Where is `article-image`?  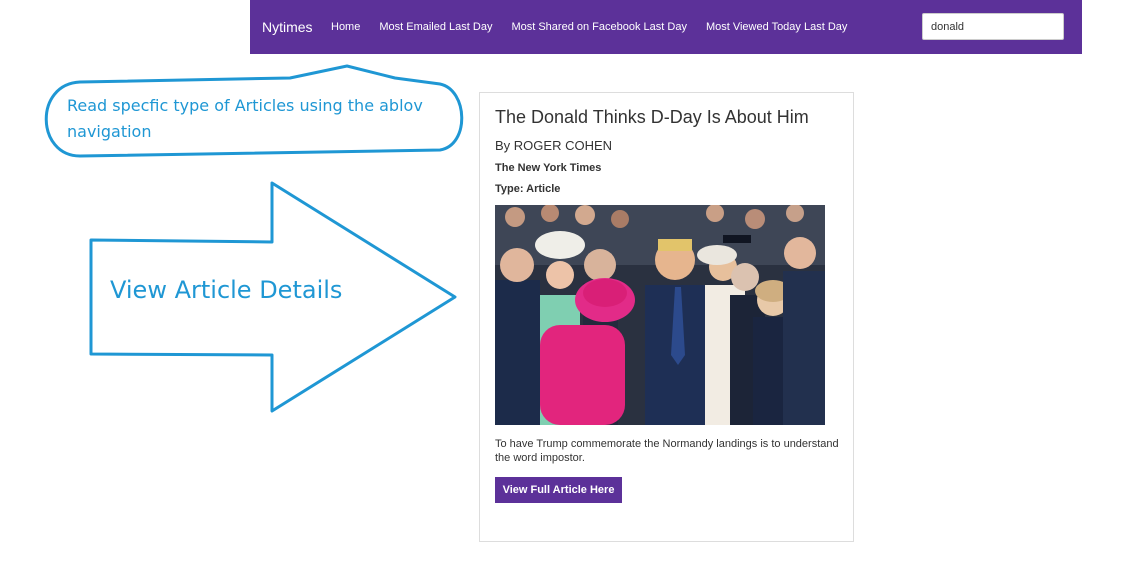
article-image is located at coordinates (660, 315).